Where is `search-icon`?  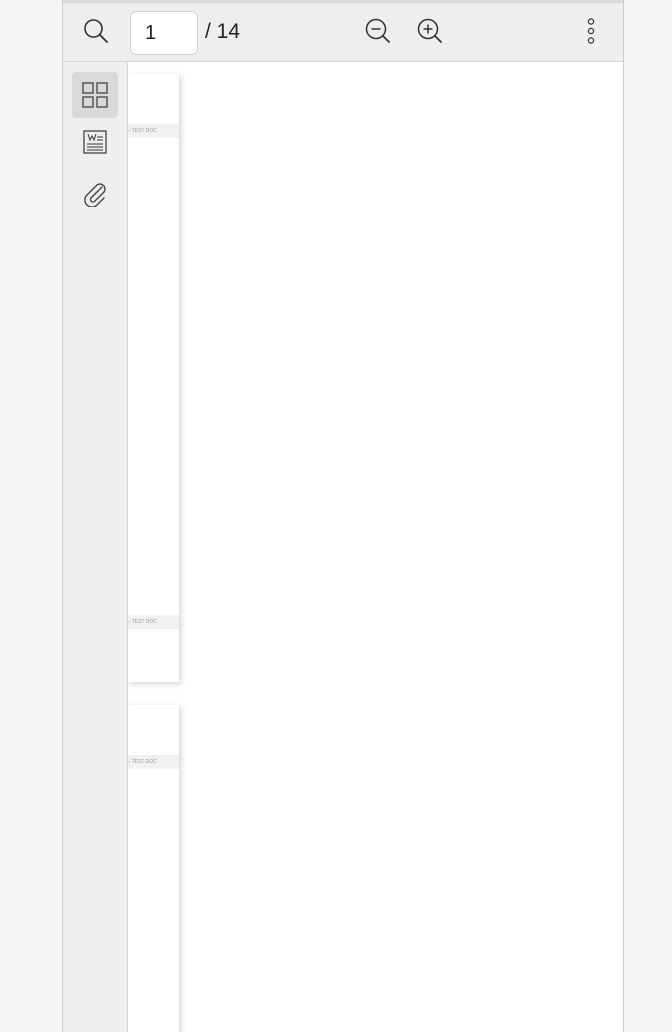 search-icon is located at coordinates (96, 31).